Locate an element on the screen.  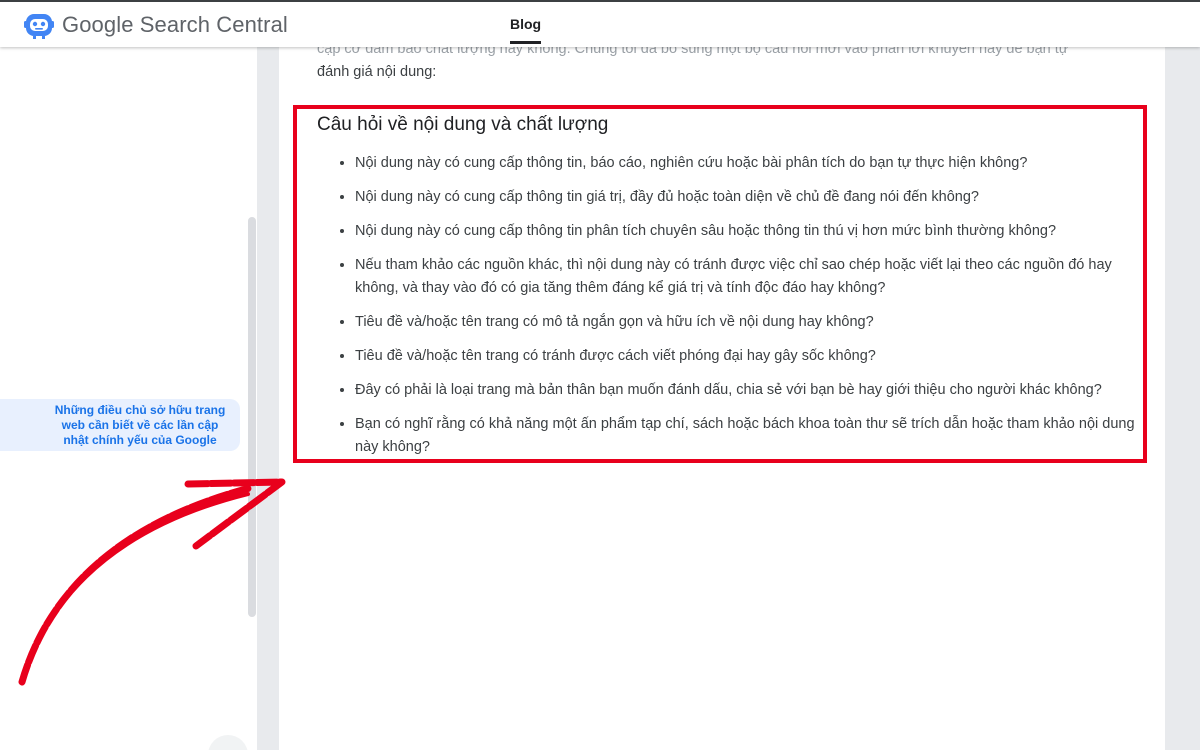
sidebar-scrollbar is located at coordinates (252, 417).